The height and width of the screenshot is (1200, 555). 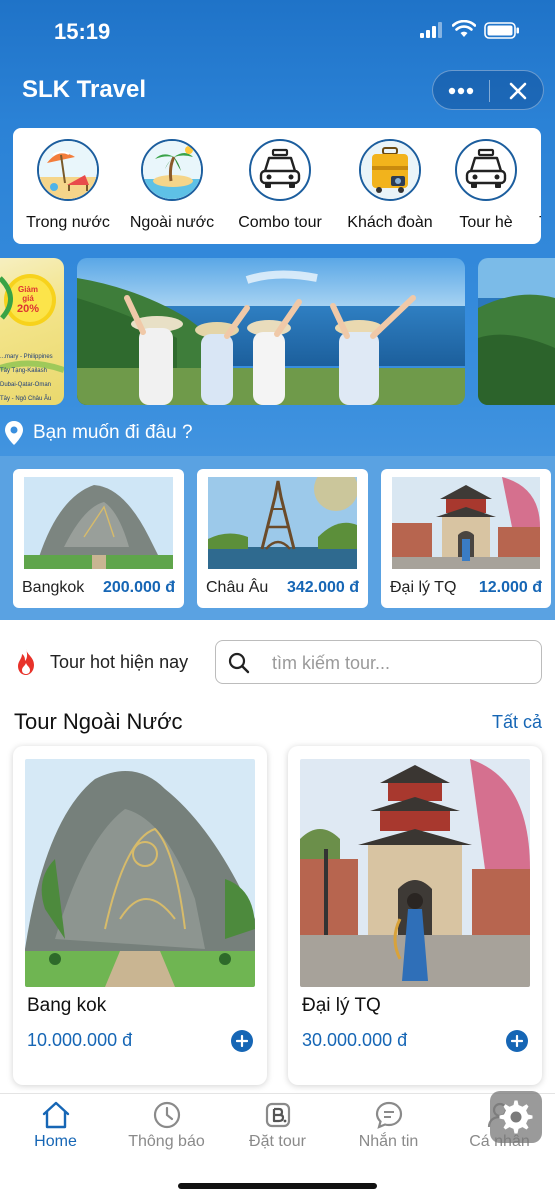 What do you see at coordinates (84, 89) in the screenshot?
I see `app-title: SLK Travel` at bounding box center [84, 89].